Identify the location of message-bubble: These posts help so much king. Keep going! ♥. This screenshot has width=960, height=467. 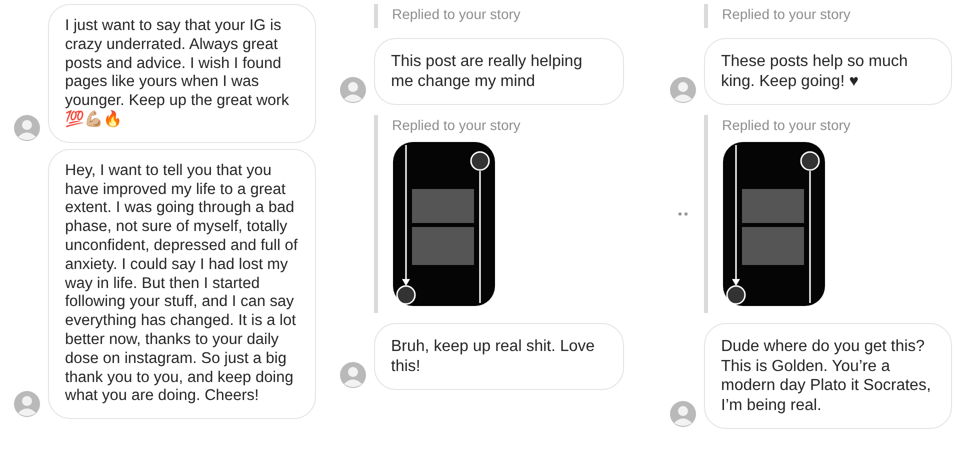
(828, 71).